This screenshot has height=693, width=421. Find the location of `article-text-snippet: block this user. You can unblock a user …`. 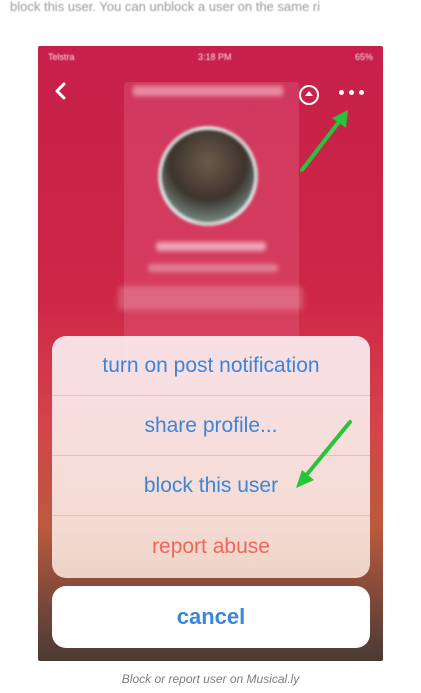

article-text-snippet: block this user. You can unblock a user … is located at coordinates (165, 7).